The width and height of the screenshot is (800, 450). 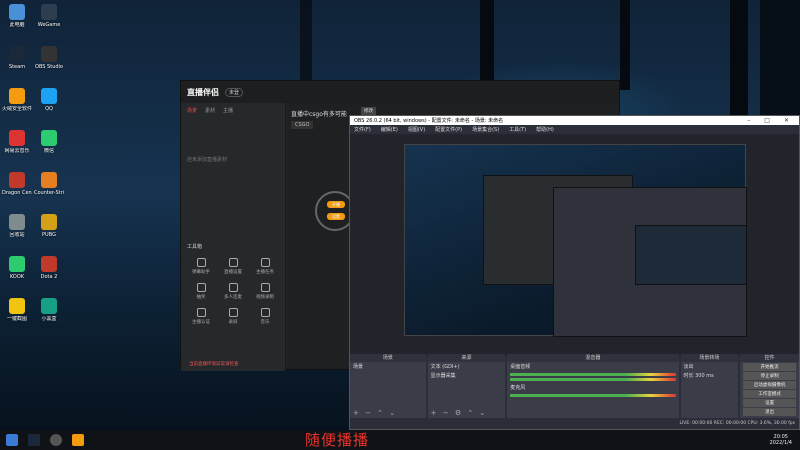 What do you see at coordinates (265, 297) in the screenshot?
I see `tool-label: 视频录制` at bounding box center [265, 297].